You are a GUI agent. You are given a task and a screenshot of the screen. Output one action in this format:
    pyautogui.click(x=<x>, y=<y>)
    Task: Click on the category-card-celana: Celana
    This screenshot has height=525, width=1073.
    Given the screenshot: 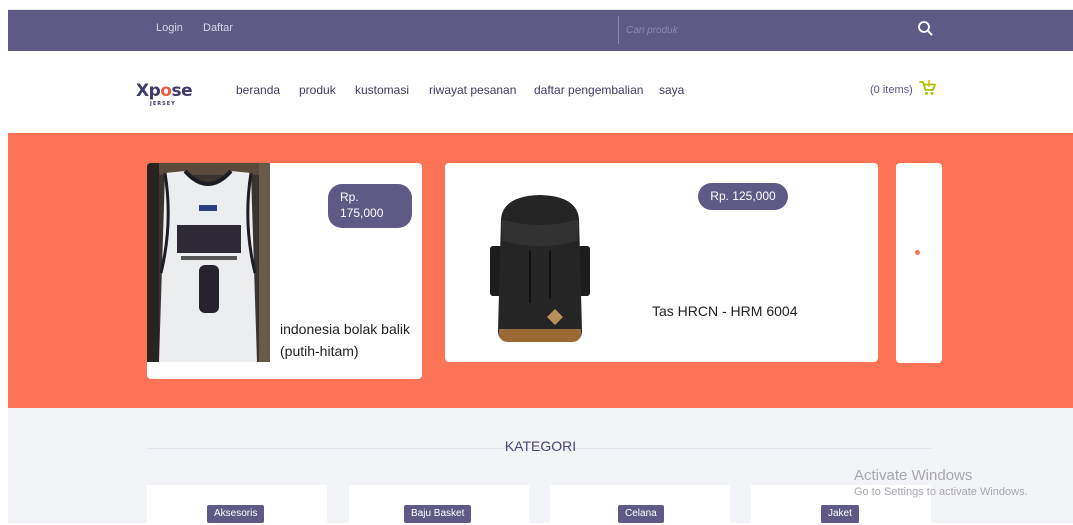 What is the action you would take?
    pyautogui.click(x=640, y=505)
    